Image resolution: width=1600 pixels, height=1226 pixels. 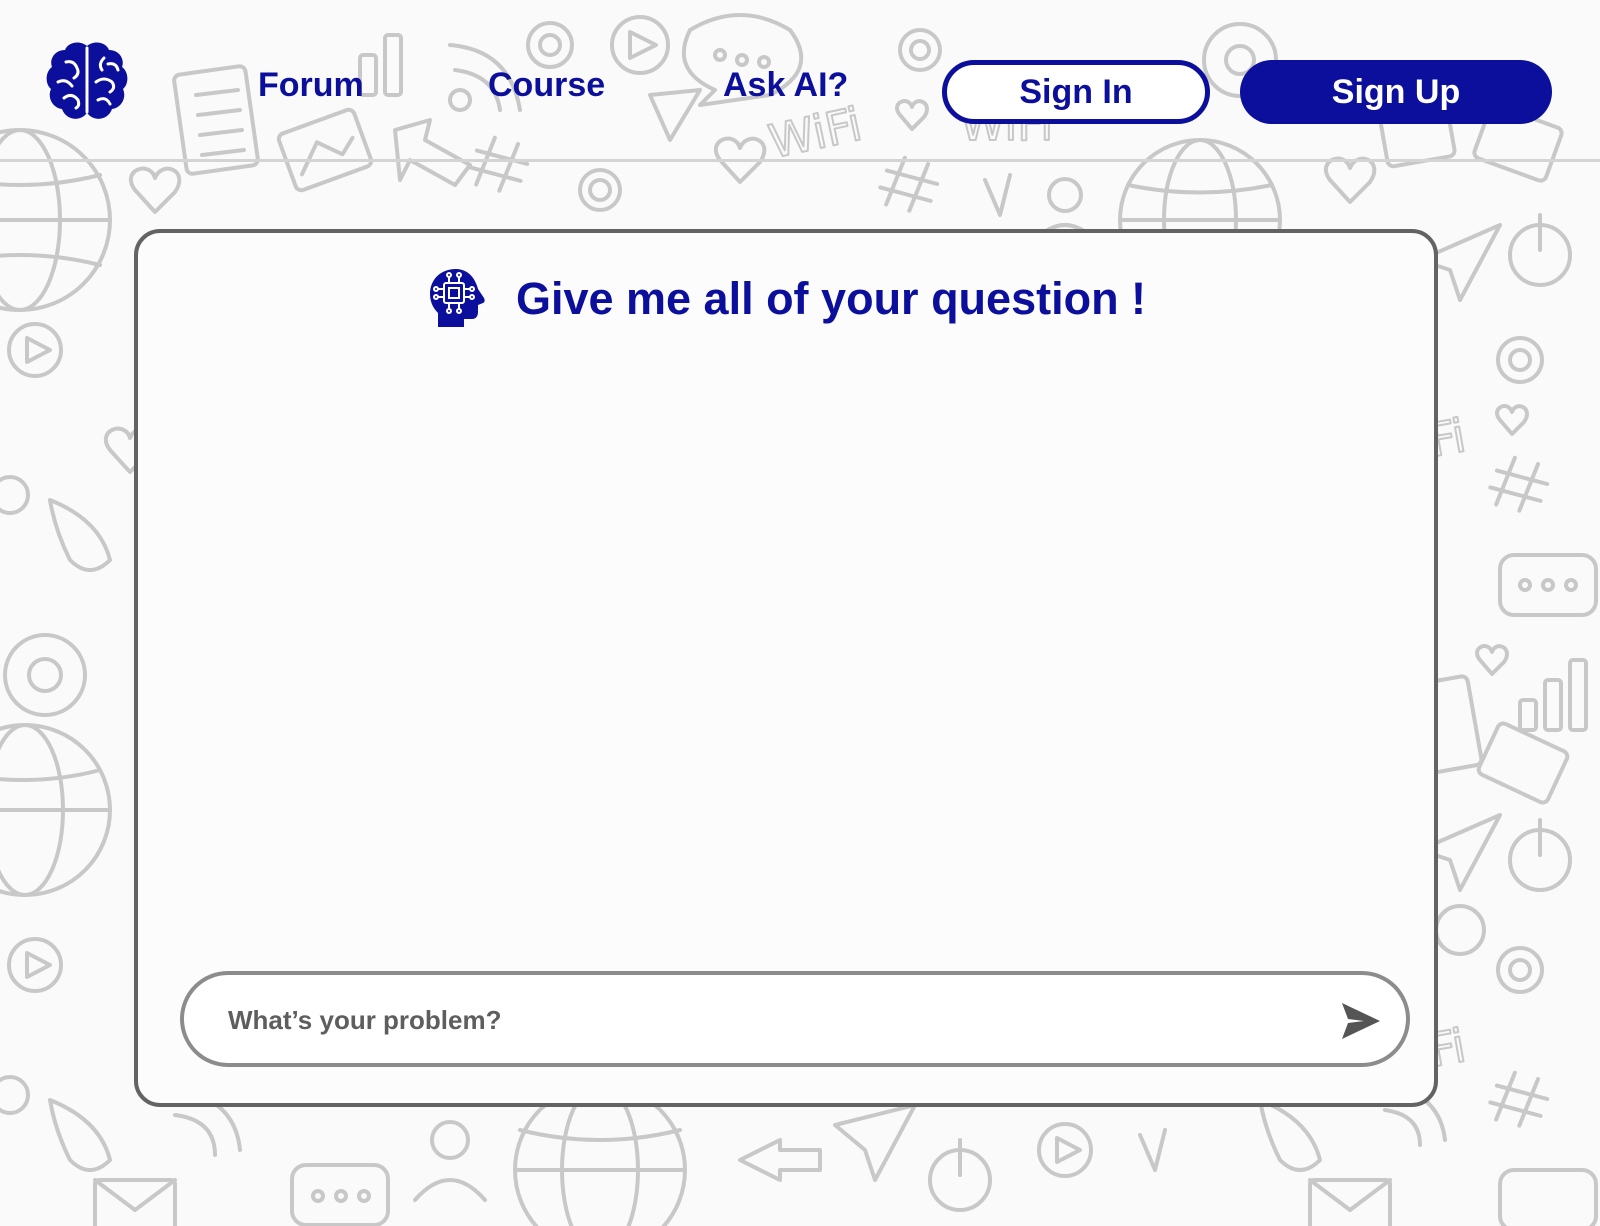 I want to click on top-navbar: Forum Course Ask AI? Sign In Sign Up, so click(x=800, y=80).